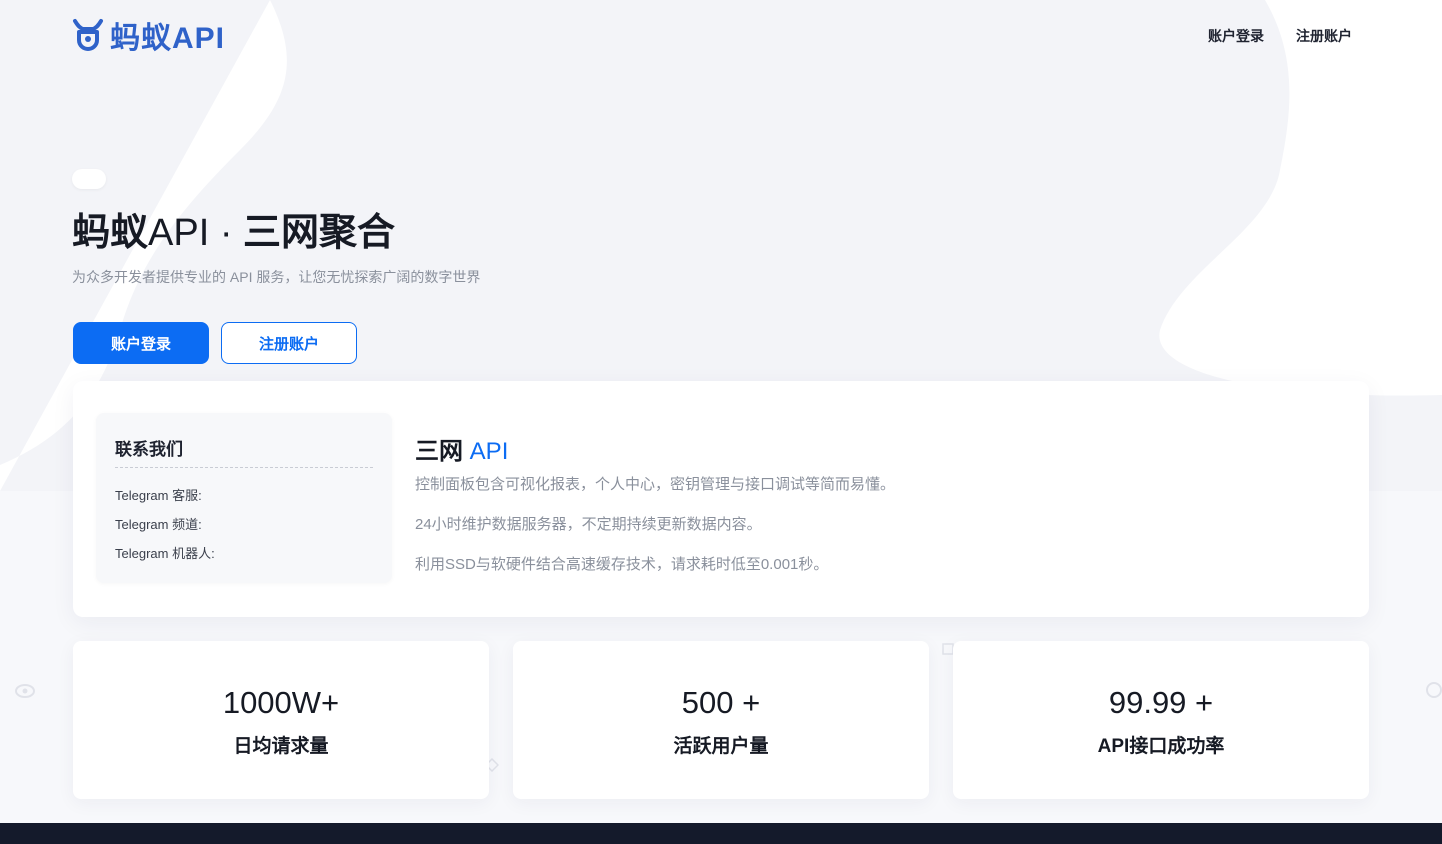 Image resolution: width=1442 pixels, height=844 pixels. What do you see at coordinates (721, 833) in the screenshot?
I see `footer-bar` at bounding box center [721, 833].